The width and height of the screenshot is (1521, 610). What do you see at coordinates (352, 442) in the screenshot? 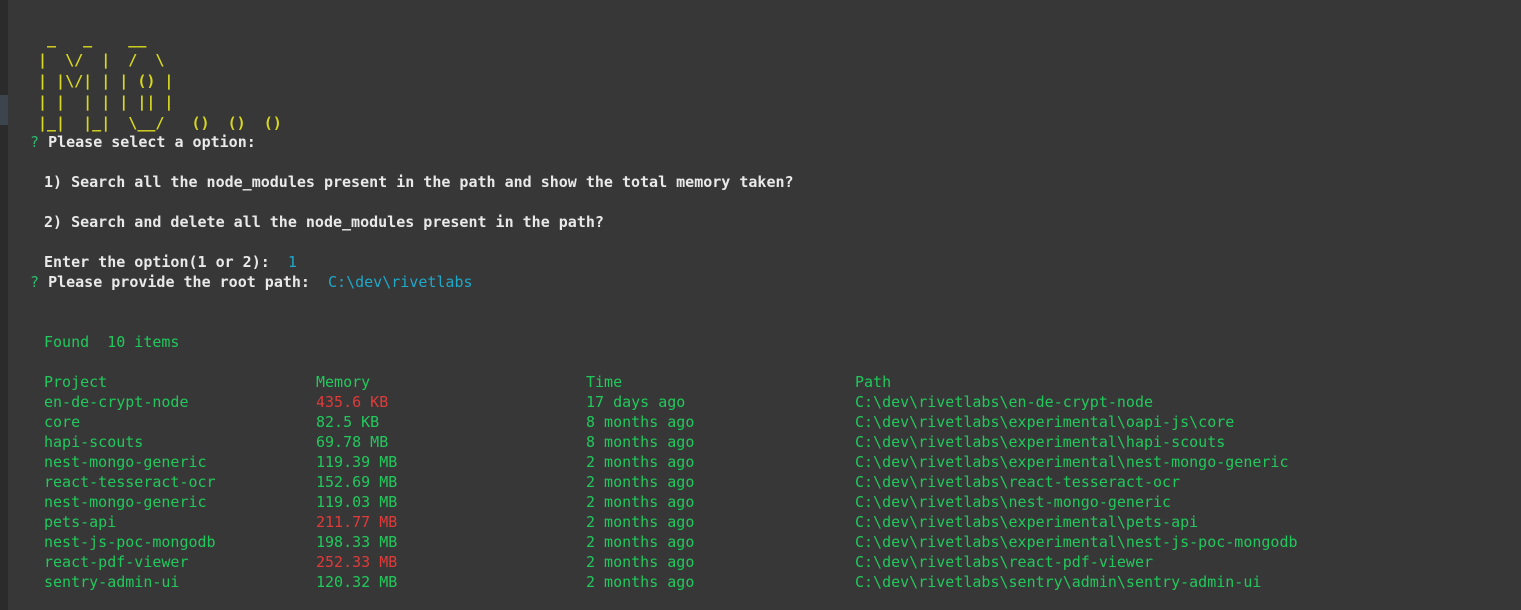
I see `cell-memory: 69.78 MB` at bounding box center [352, 442].